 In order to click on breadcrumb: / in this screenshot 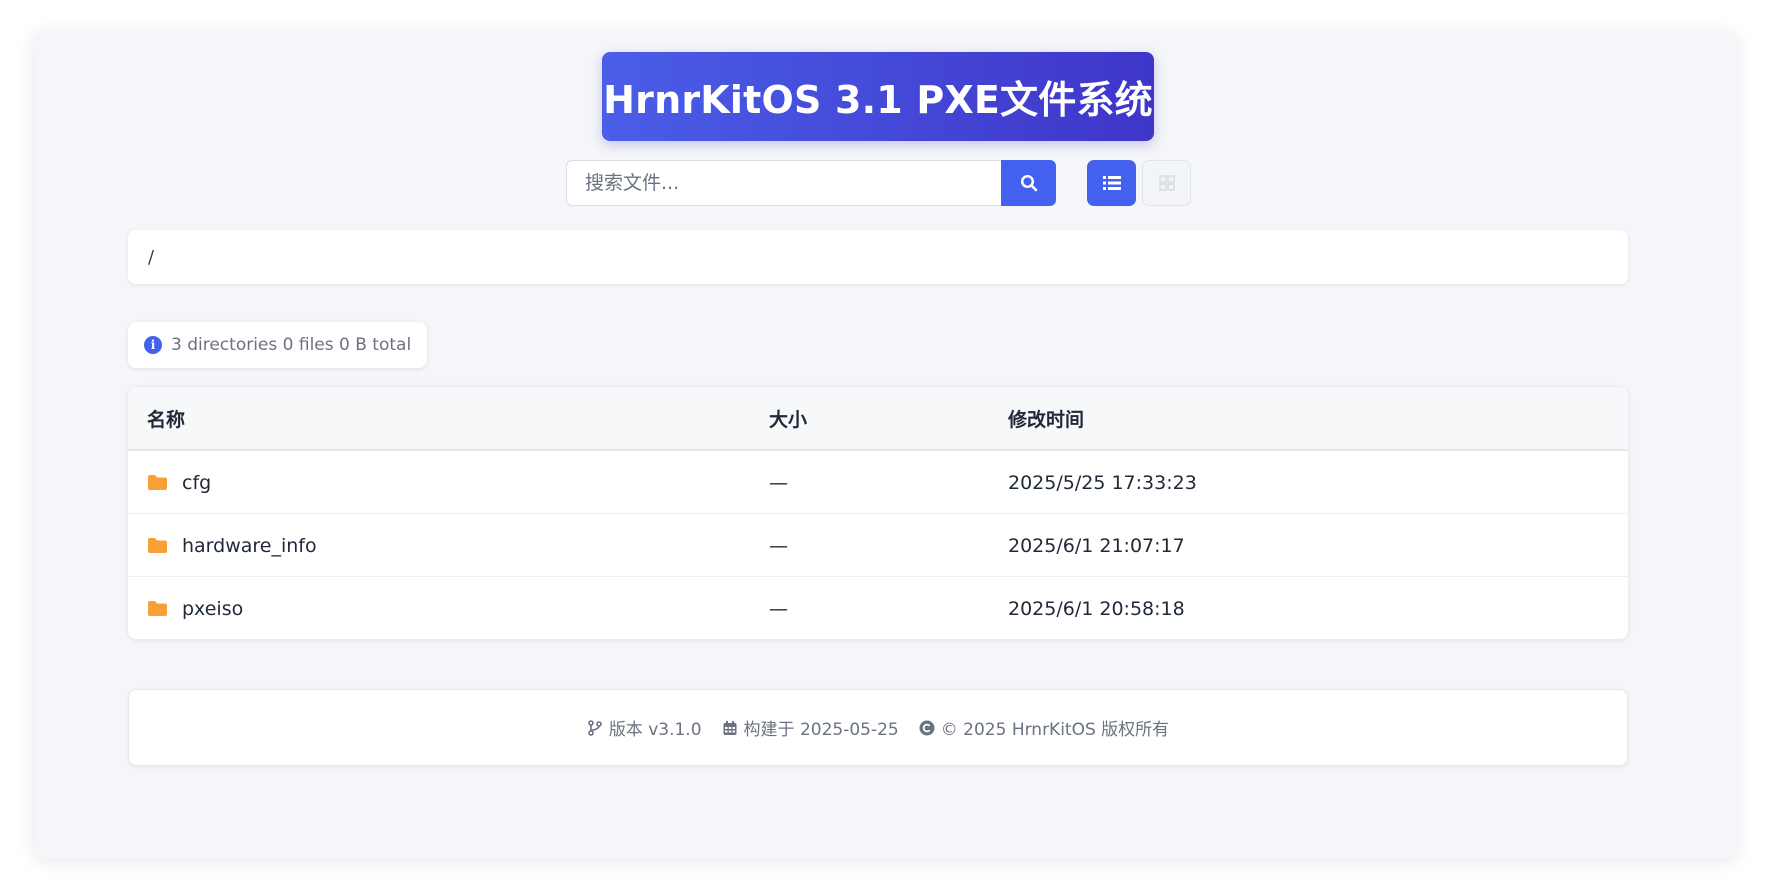, I will do `click(878, 257)`.